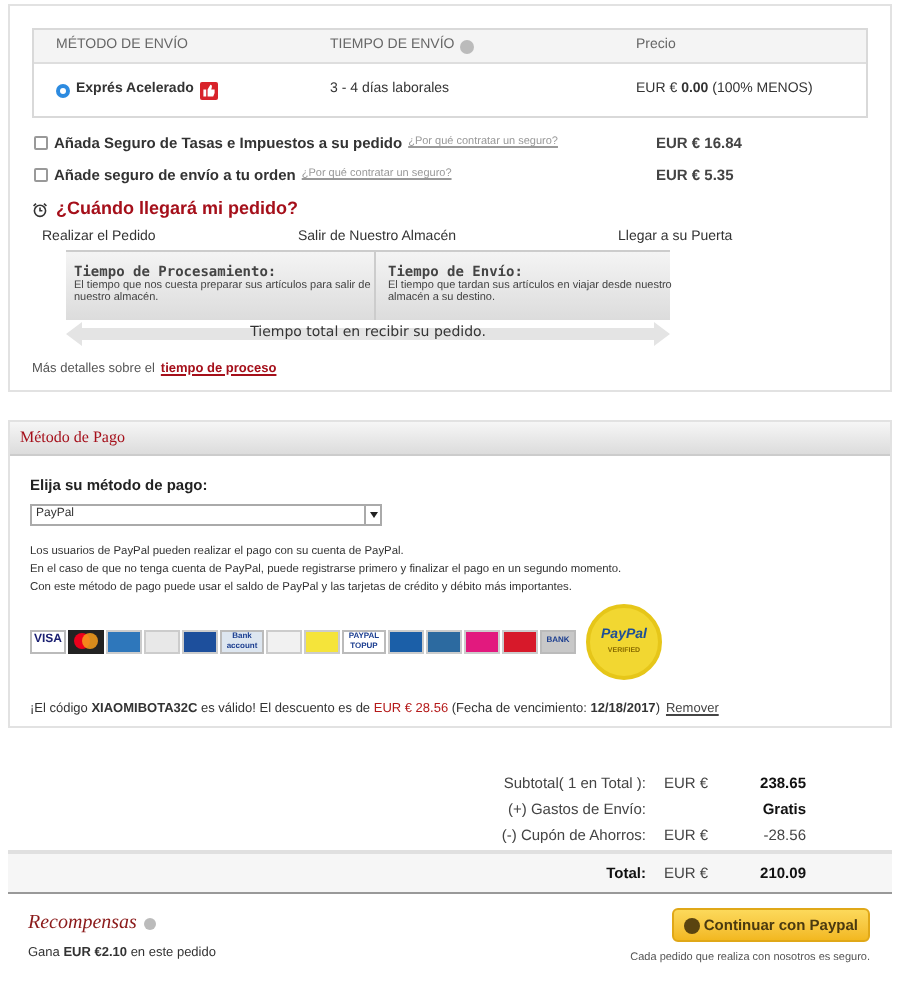  What do you see at coordinates (82, 924) in the screenshot?
I see `rewards-title: Recompensas` at bounding box center [82, 924].